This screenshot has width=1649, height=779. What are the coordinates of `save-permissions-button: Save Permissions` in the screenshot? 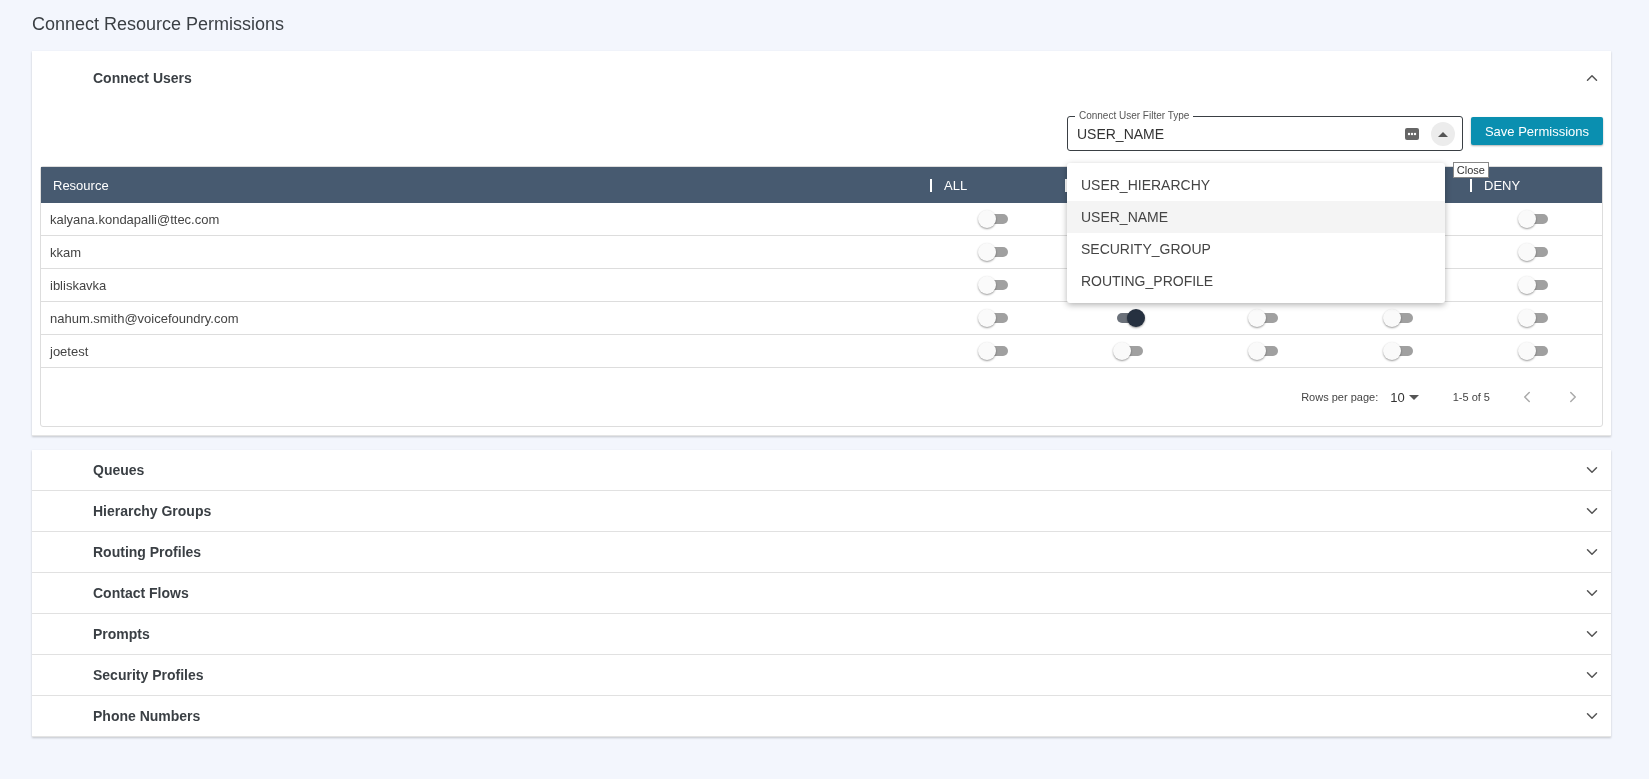 It's located at (1536, 131).